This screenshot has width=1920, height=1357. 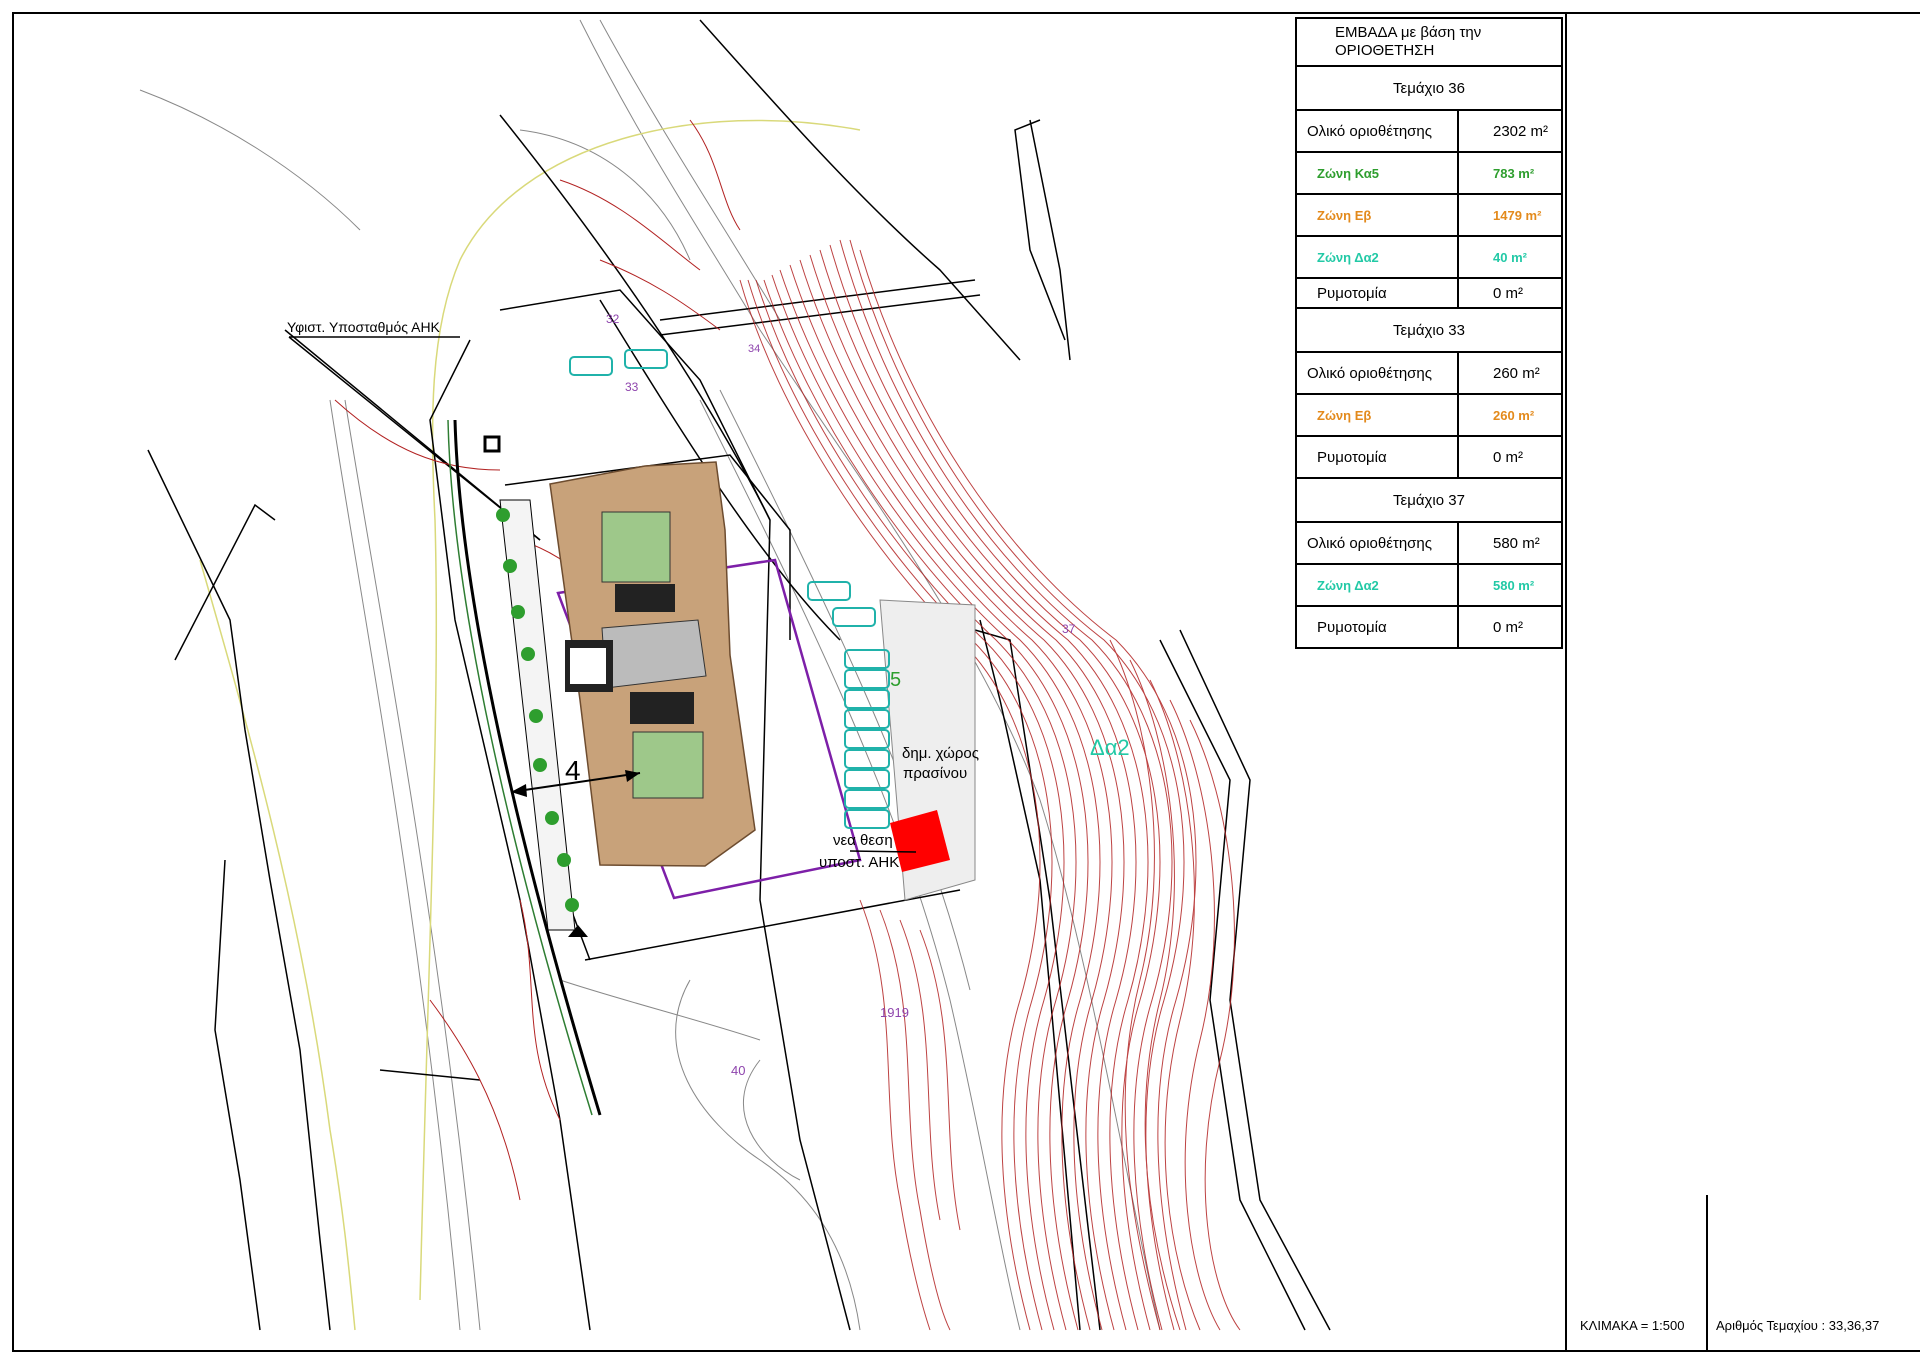 What do you see at coordinates (636, 547) in the screenshot?
I see `courtyard-north` at bounding box center [636, 547].